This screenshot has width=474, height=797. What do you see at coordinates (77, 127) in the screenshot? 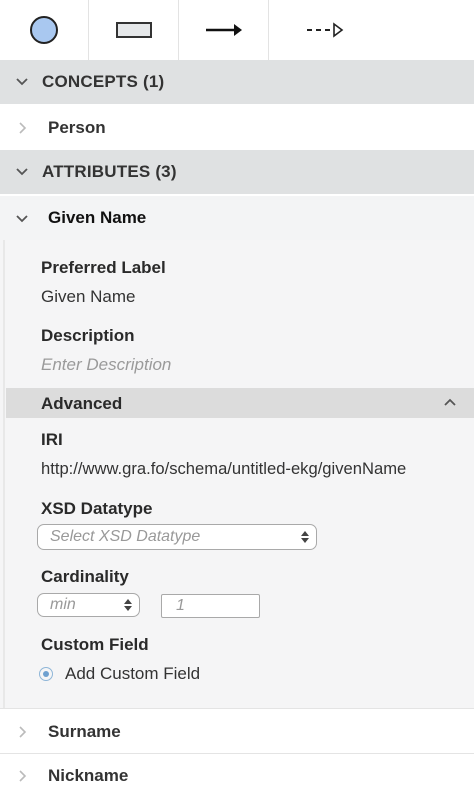
I see `concept-item-label: Person` at bounding box center [77, 127].